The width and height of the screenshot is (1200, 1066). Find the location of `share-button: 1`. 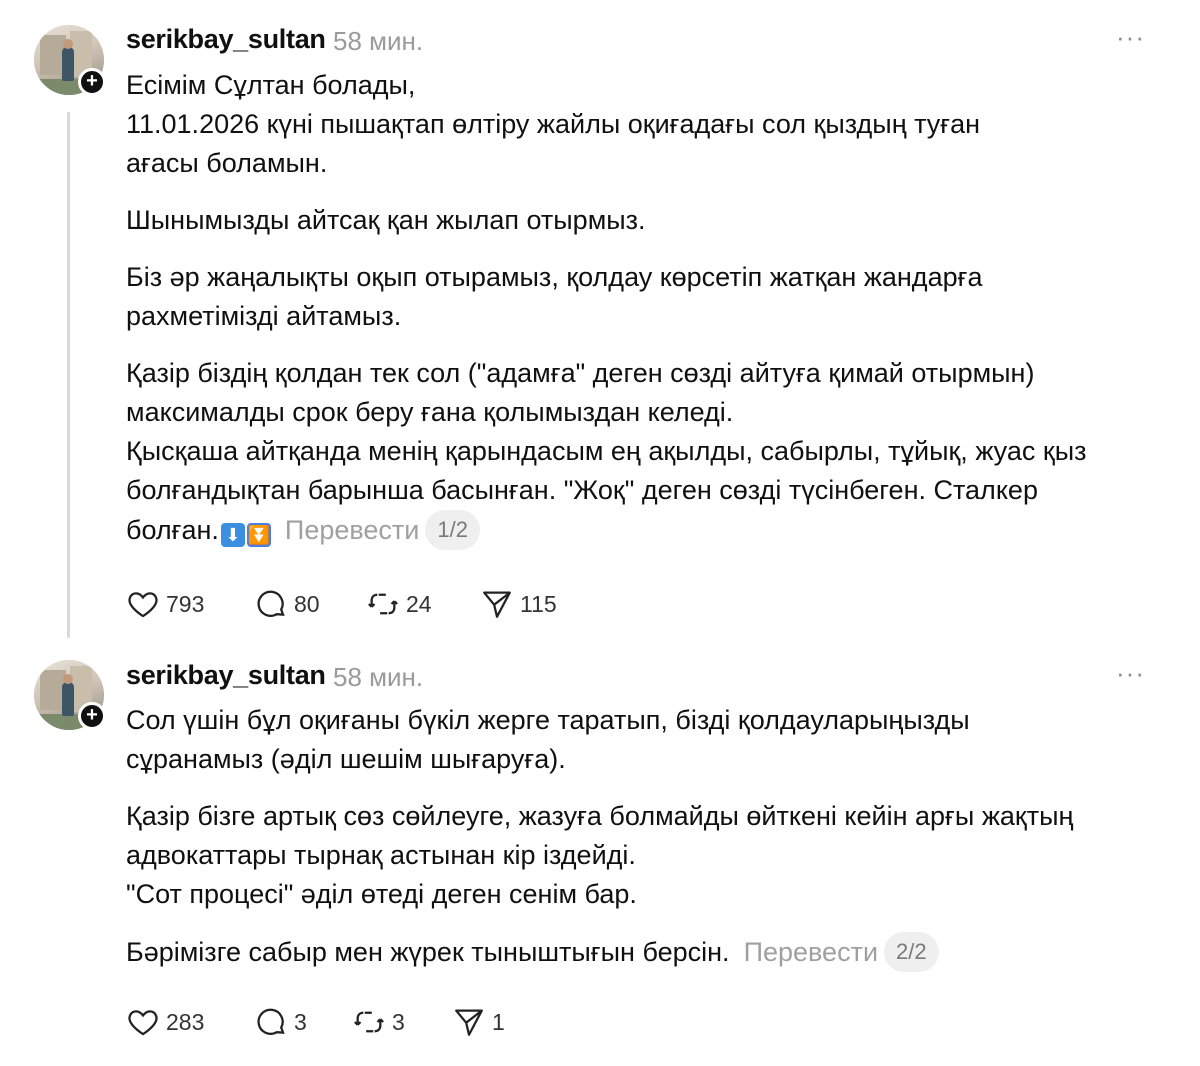

share-button: 1 is located at coordinates (478, 1022).